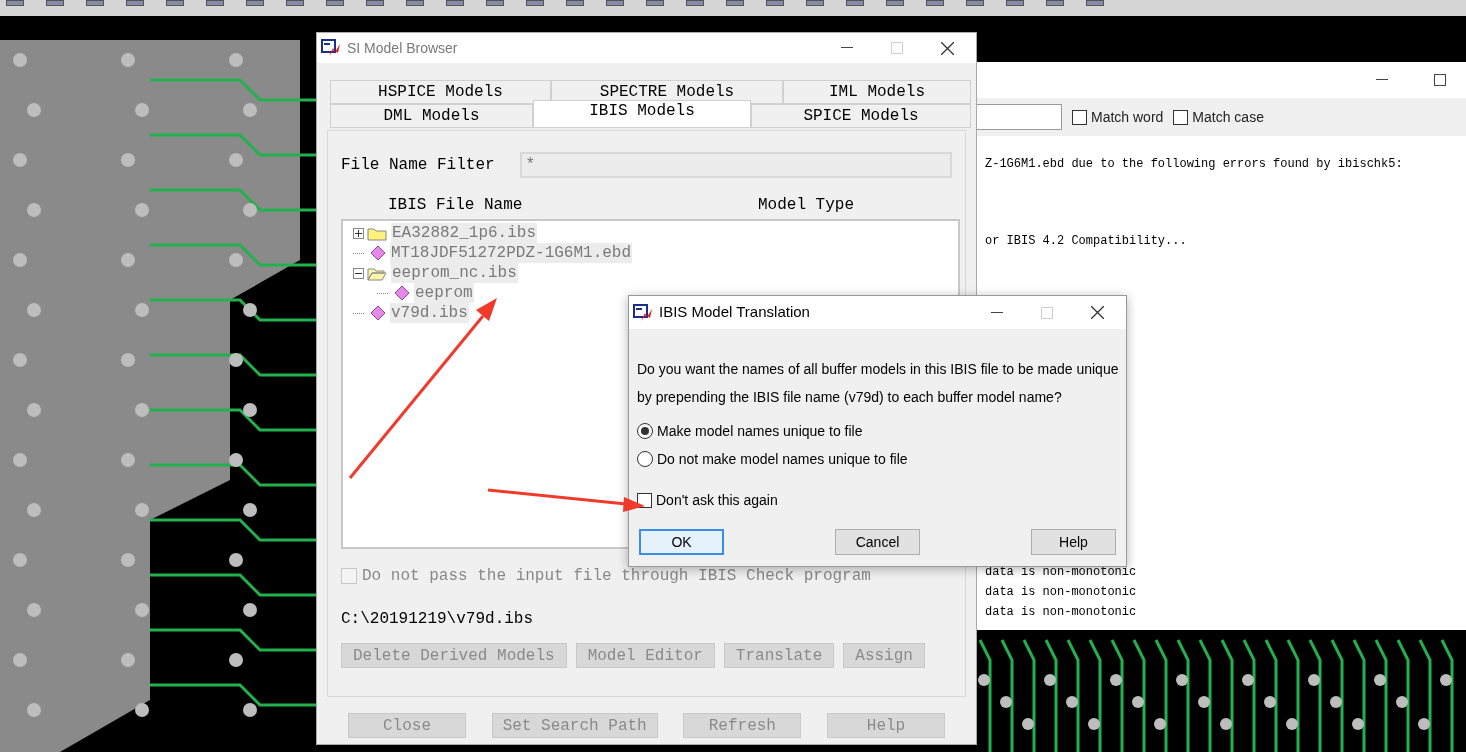 The height and width of the screenshot is (752, 1466). Describe the element at coordinates (736, 165) in the screenshot. I see `filter-field: *` at that location.